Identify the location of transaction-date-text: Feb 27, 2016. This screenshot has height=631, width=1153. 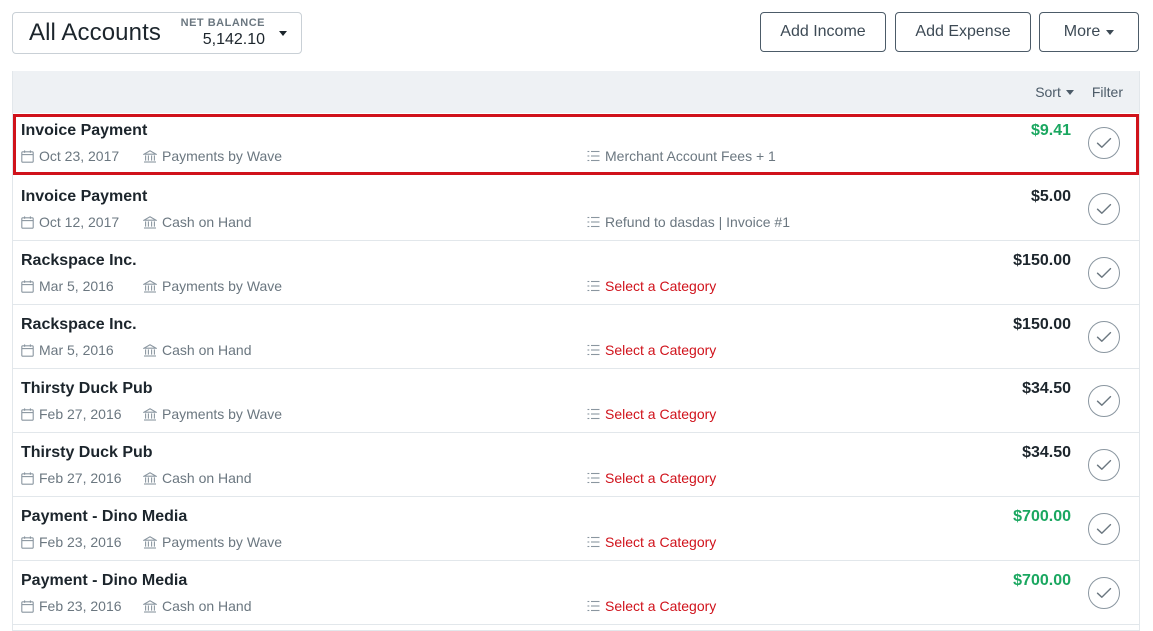
(80, 478).